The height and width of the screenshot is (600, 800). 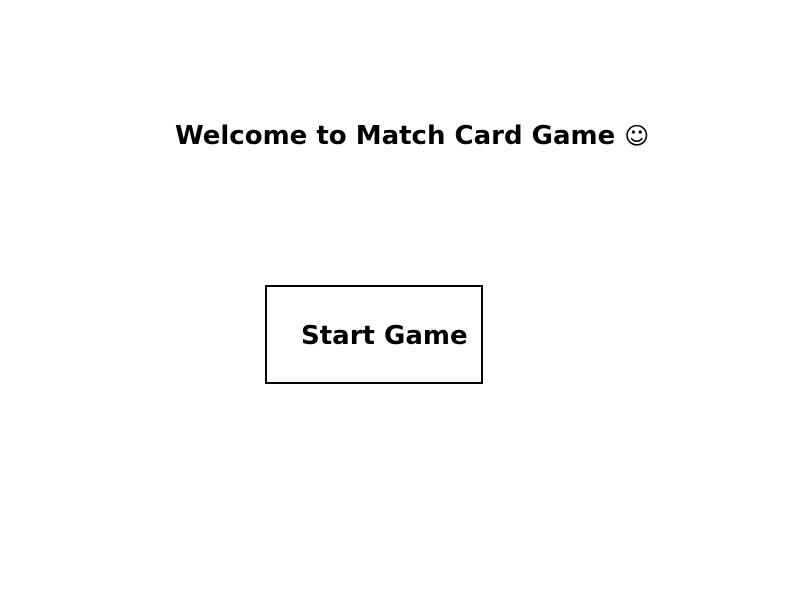 What do you see at coordinates (384, 336) in the screenshot?
I see `start-game-label: Start Game` at bounding box center [384, 336].